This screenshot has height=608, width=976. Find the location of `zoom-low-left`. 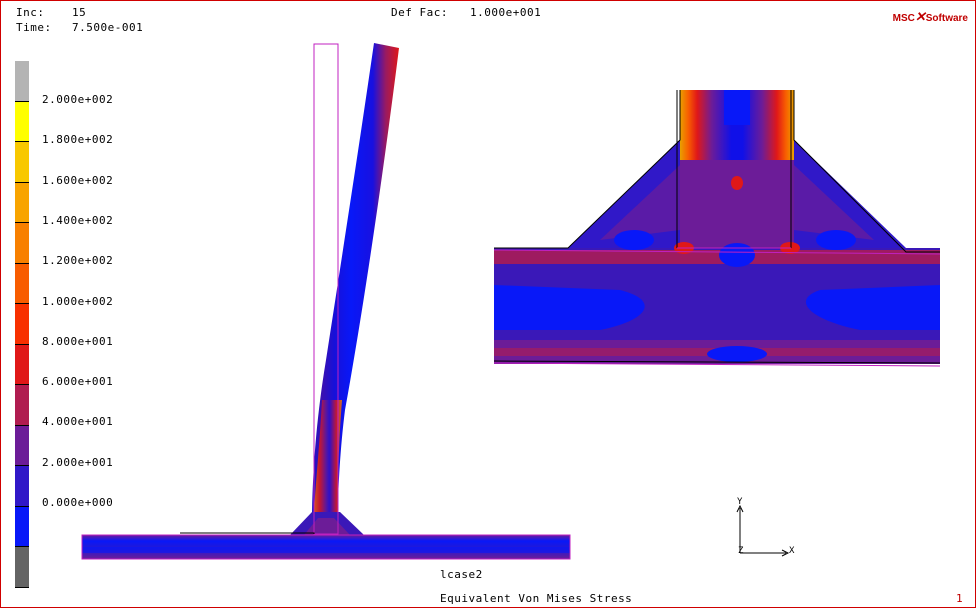

zoom-low-left is located at coordinates (569, 307).